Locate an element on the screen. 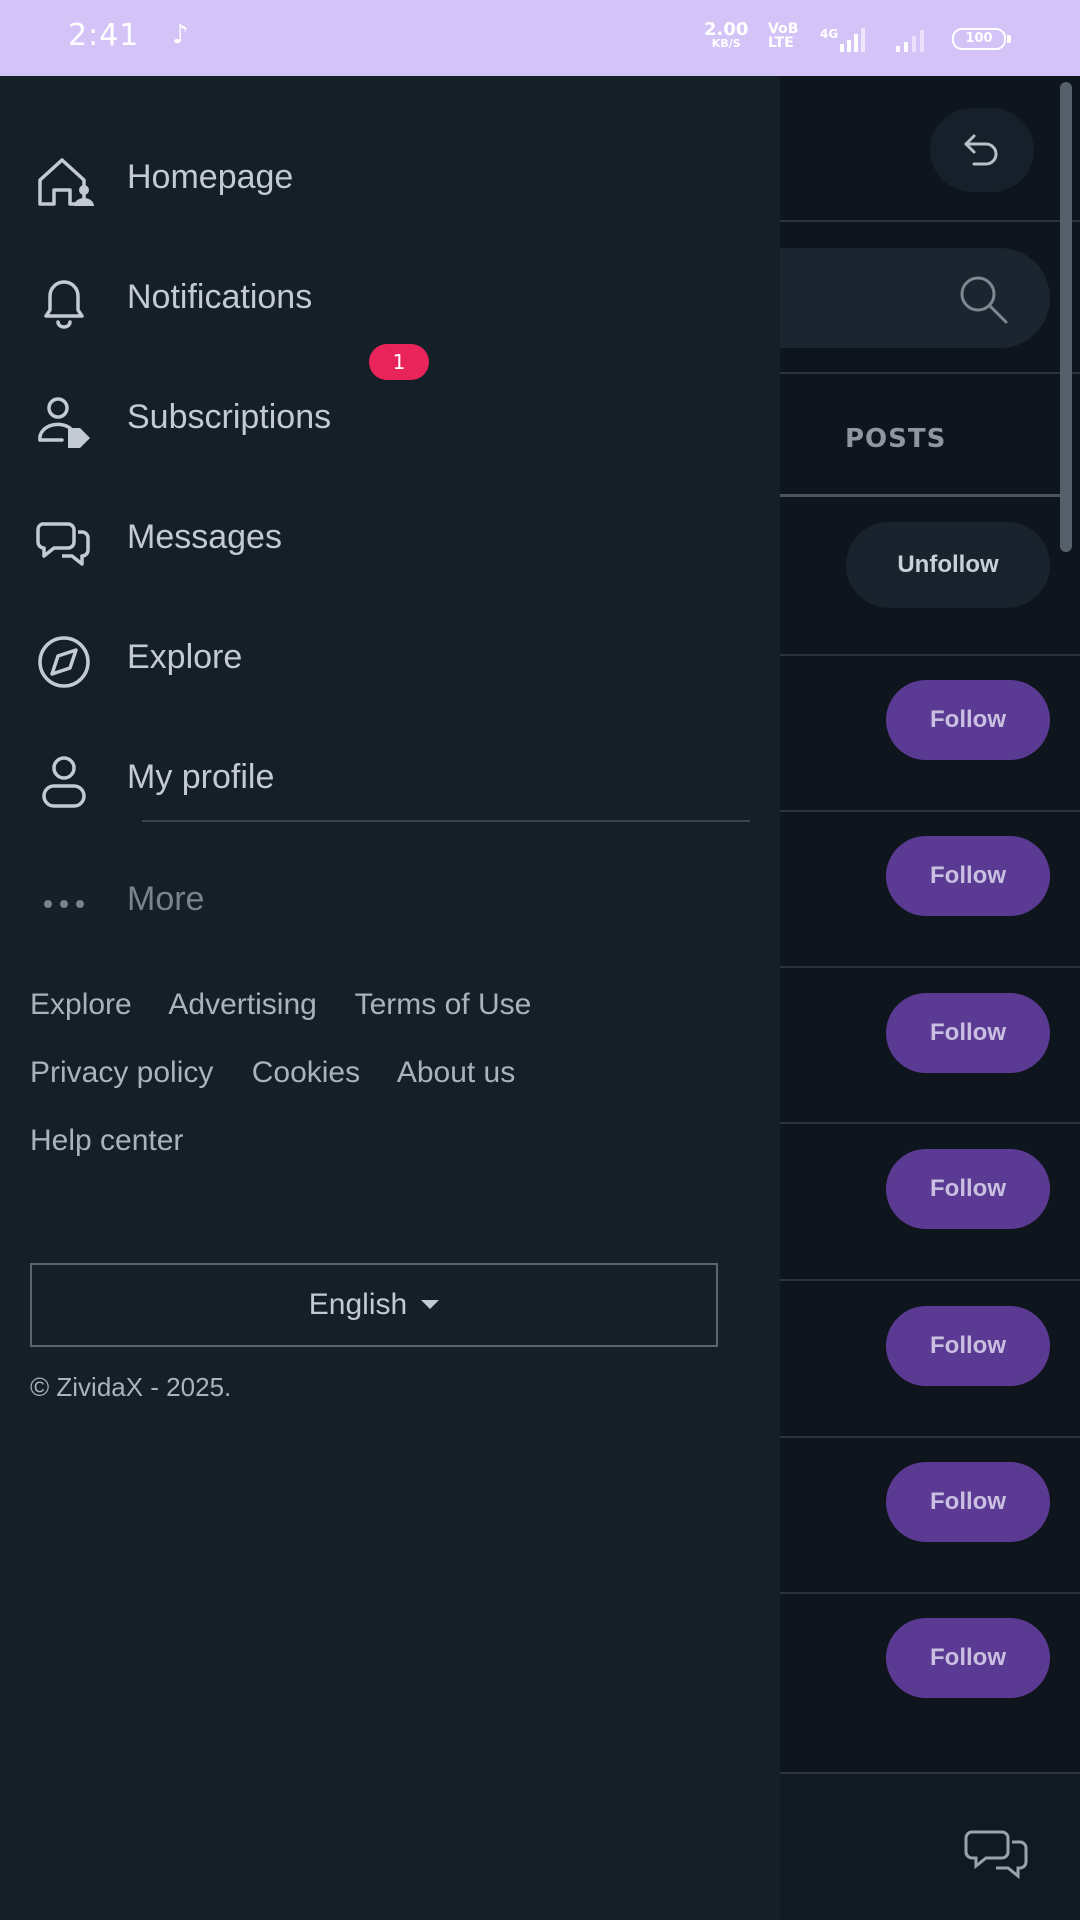  volte-label: VoB is located at coordinates (783, 29).